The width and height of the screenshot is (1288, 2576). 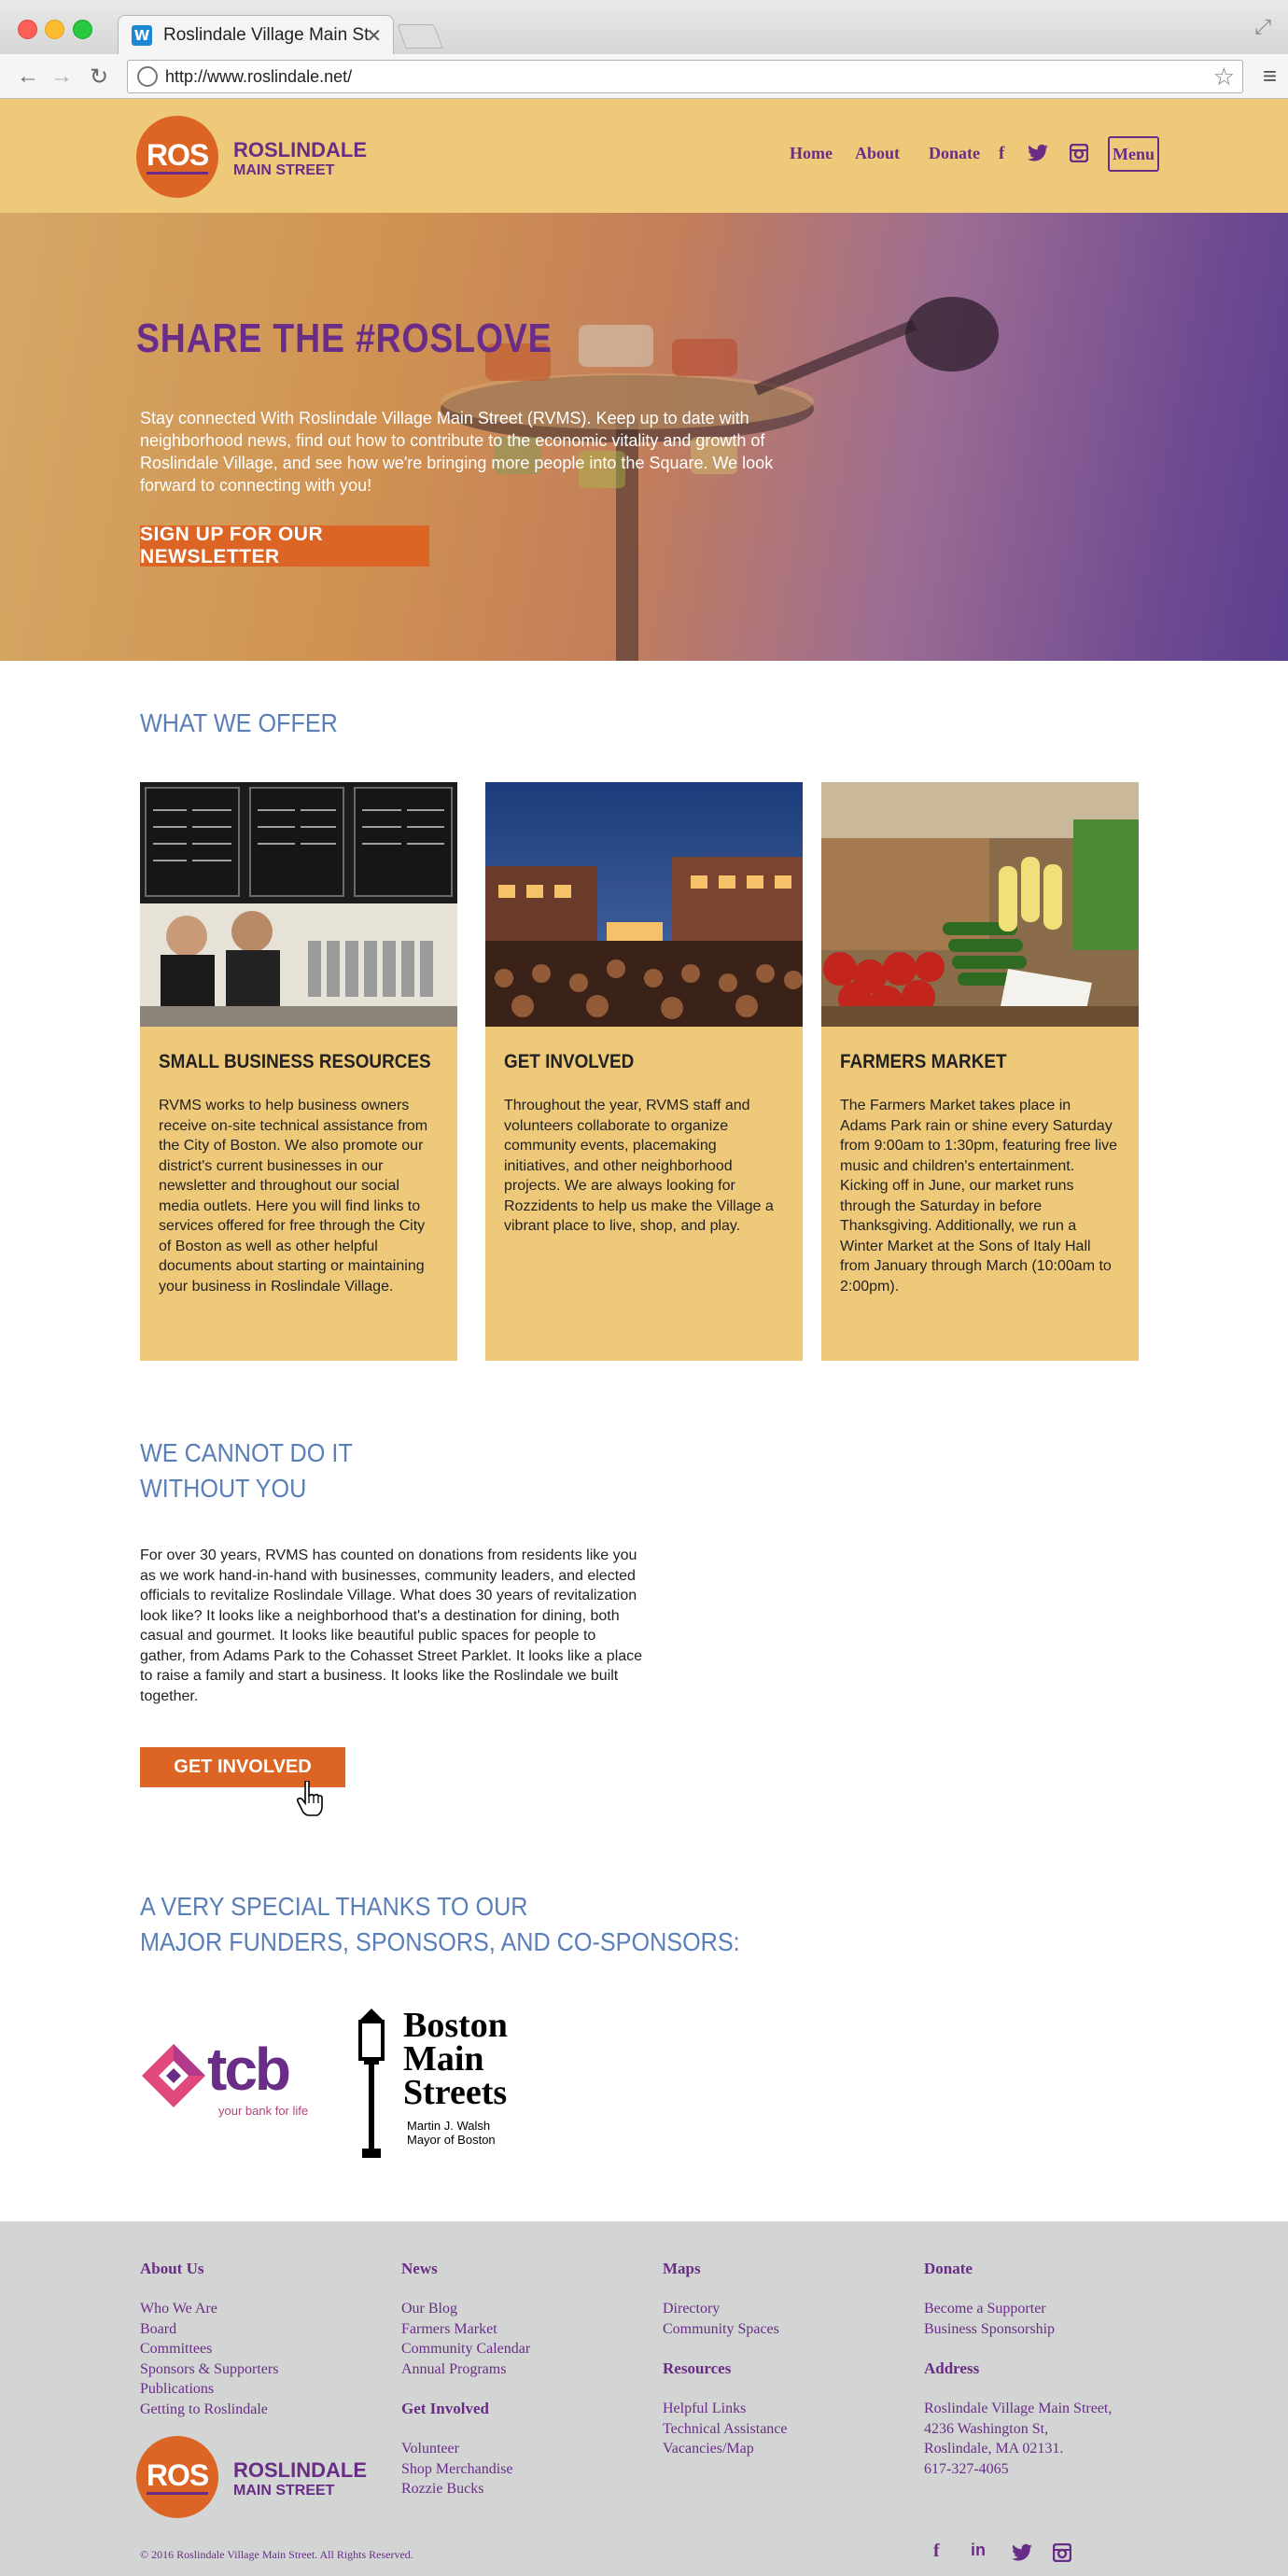 I want to click on minimize-window-button, so click(x=54, y=29).